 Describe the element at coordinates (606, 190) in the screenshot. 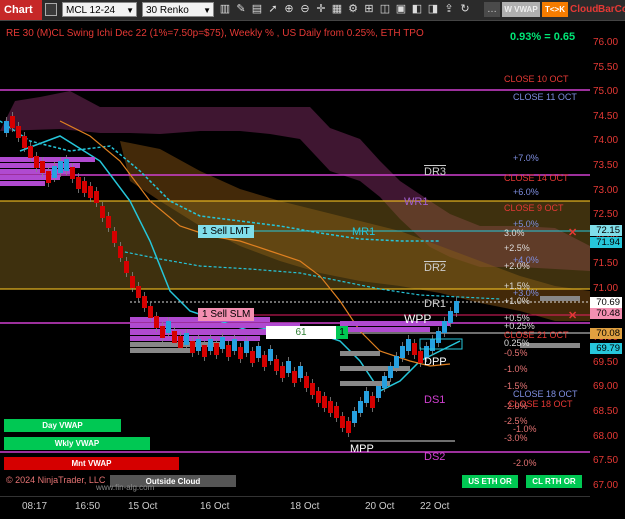

I see `price-tick-label: 73.00` at that location.